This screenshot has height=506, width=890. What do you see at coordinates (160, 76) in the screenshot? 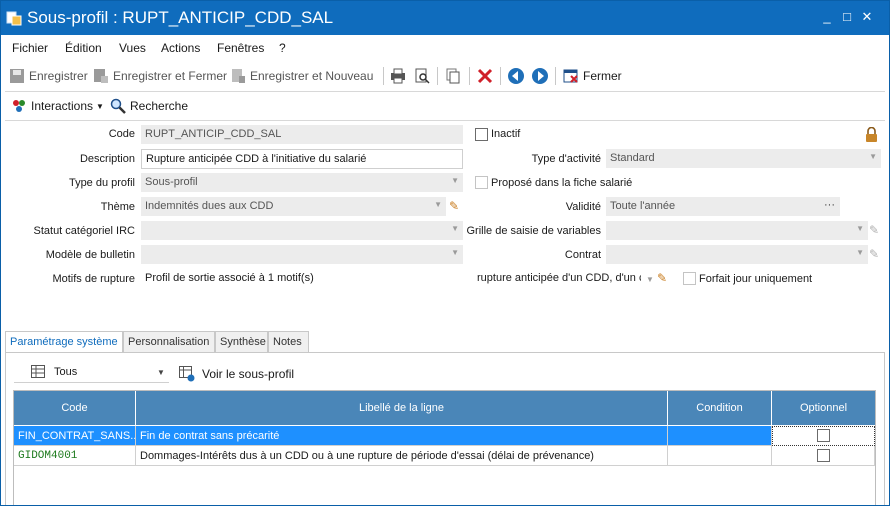
I see `save-close-button: Enregistrer et Fermer` at bounding box center [160, 76].